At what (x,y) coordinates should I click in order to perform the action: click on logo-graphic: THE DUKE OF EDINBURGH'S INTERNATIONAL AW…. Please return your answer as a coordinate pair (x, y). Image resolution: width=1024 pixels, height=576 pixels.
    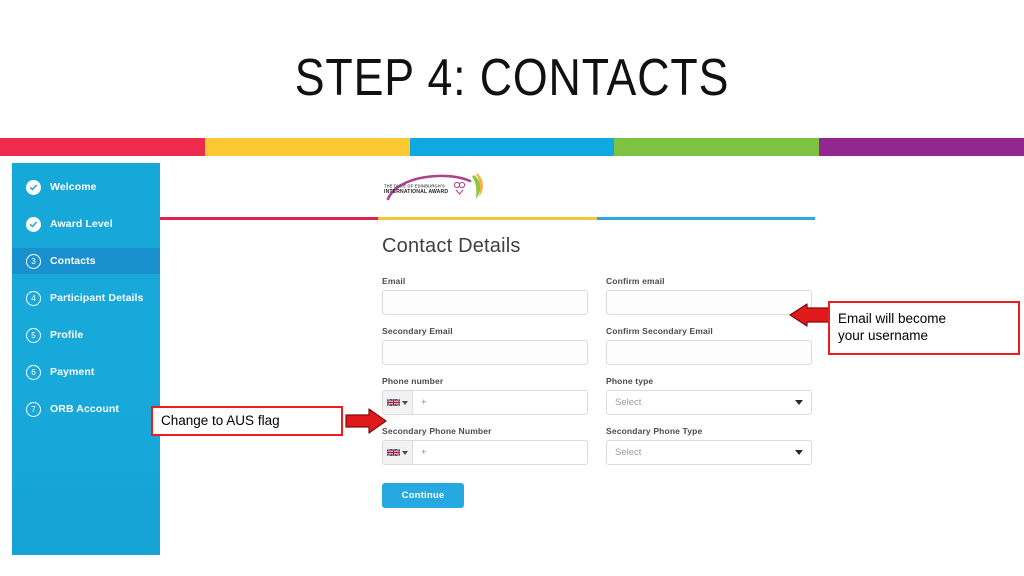
    Looking at the image, I should click on (433, 187).